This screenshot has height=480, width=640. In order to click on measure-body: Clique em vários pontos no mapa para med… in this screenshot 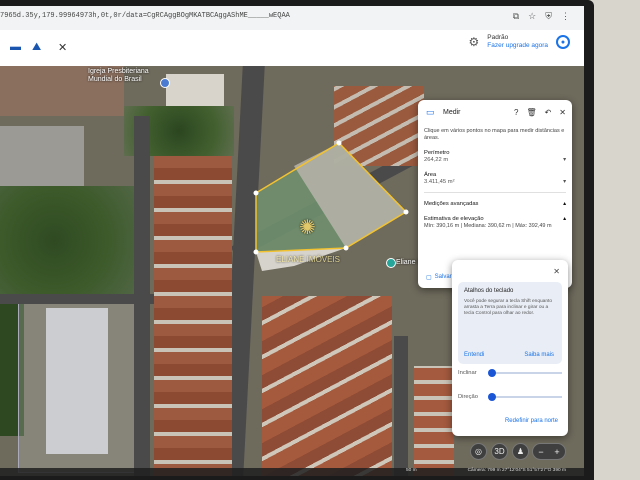, I will do `click(495, 179)`.